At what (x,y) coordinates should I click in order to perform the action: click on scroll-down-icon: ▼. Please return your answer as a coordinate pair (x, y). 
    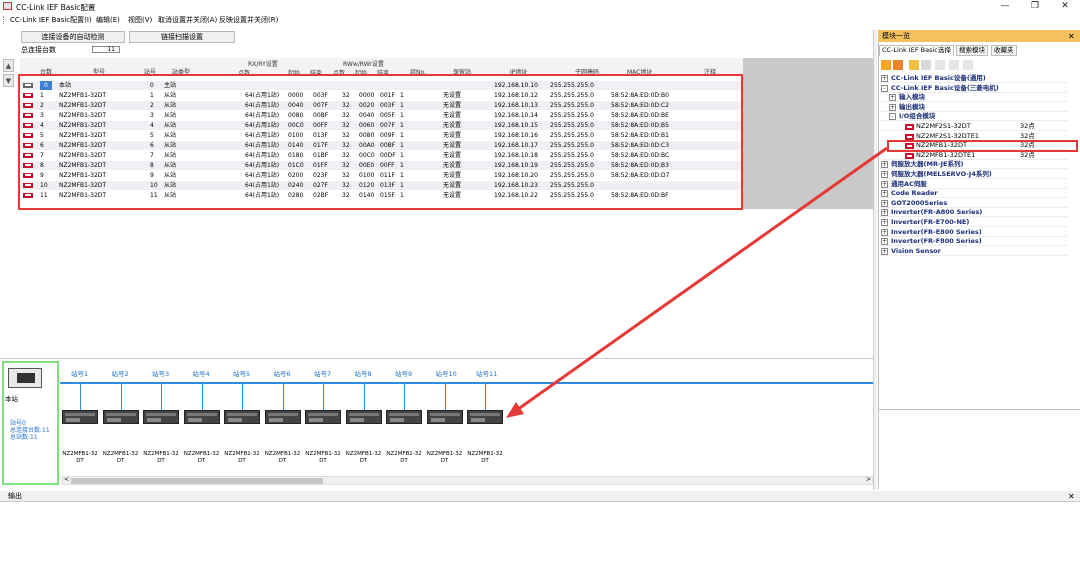
    Looking at the image, I should click on (8, 80).